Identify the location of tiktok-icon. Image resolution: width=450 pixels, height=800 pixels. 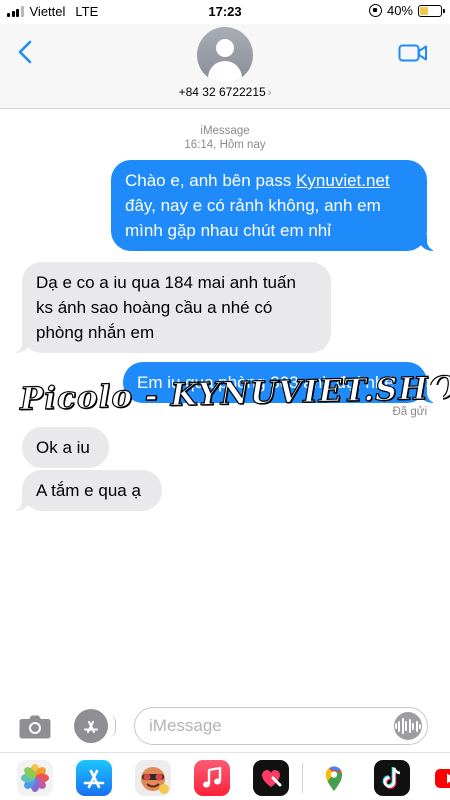
(392, 778).